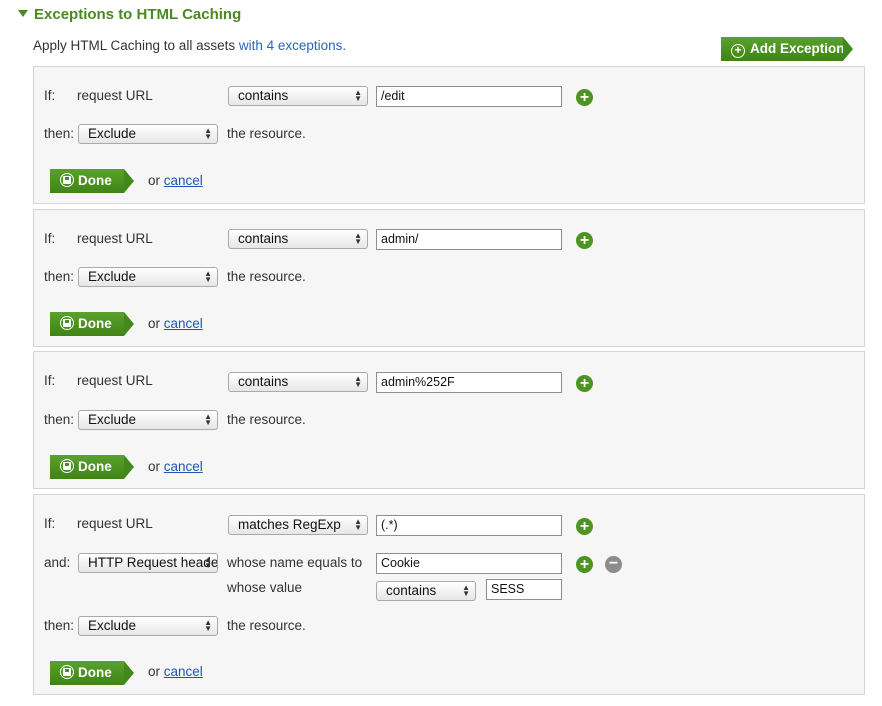  Describe the element at coordinates (469, 239) in the screenshot. I see `url-value-input: admin/` at that location.